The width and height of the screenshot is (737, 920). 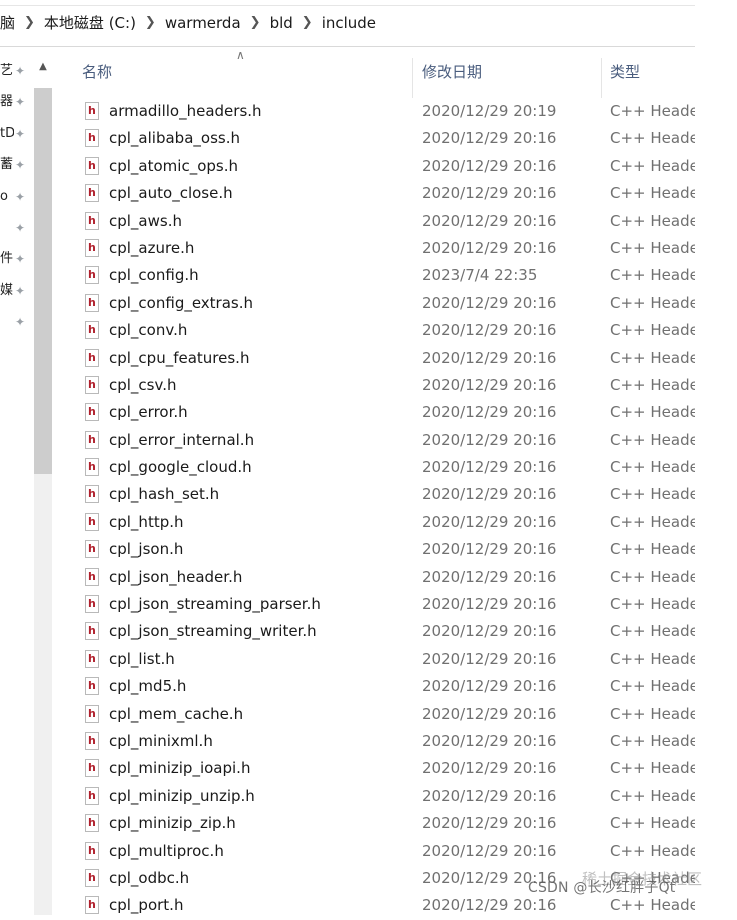 What do you see at coordinates (175, 577) in the screenshot?
I see `file-name: cpl_json_header.h` at bounding box center [175, 577].